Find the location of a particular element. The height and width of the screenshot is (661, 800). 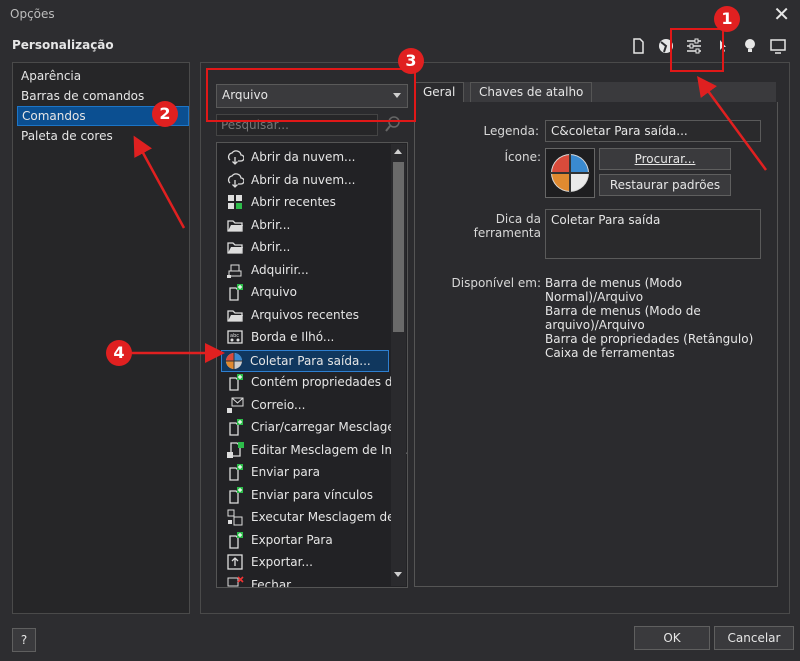

annotation-marker-1: 1 is located at coordinates (727, 19).